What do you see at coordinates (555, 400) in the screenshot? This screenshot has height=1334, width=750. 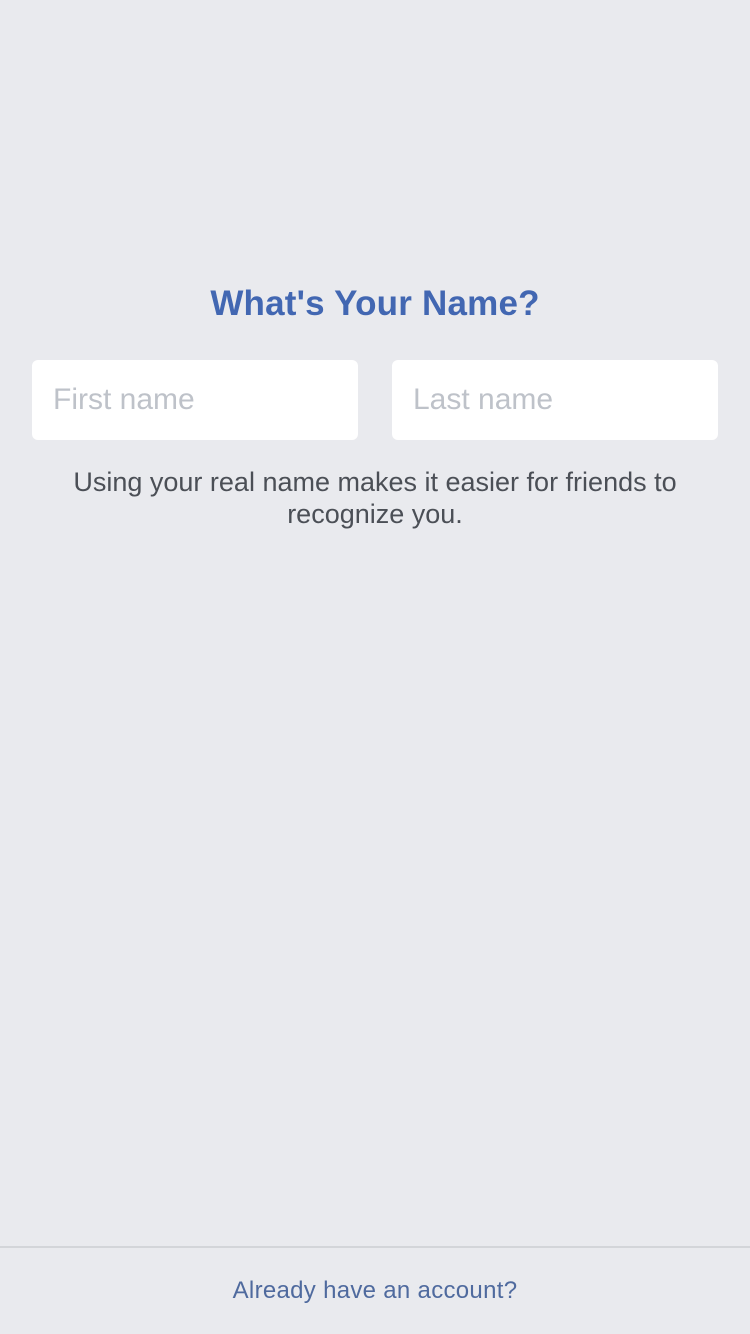 I see `last-name-input` at bounding box center [555, 400].